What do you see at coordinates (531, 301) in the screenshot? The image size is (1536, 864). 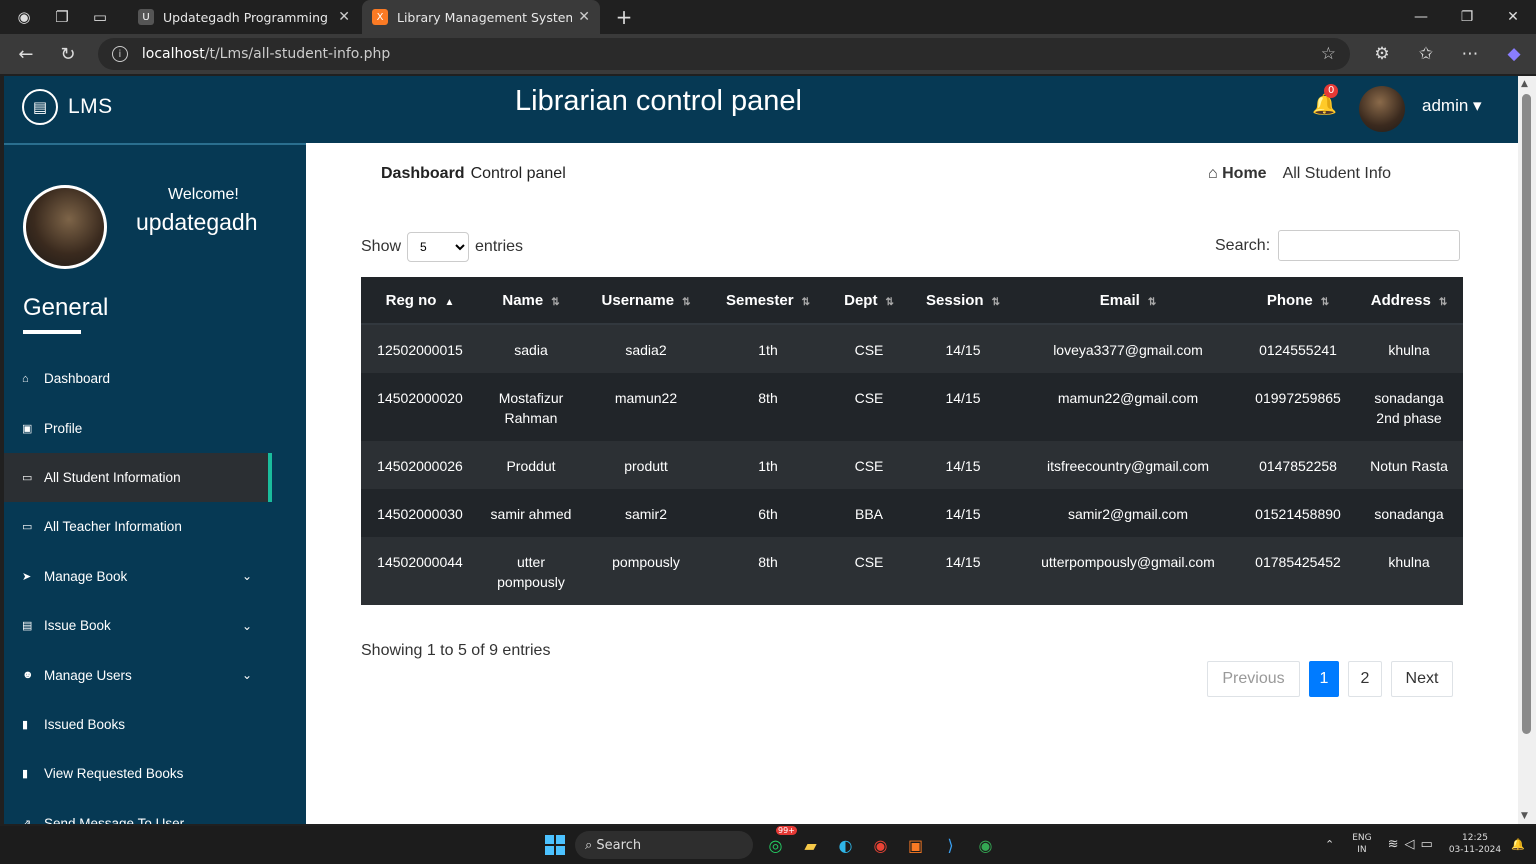 I see `column-header-name: Name ⇅` at bounding box center [531, 301].